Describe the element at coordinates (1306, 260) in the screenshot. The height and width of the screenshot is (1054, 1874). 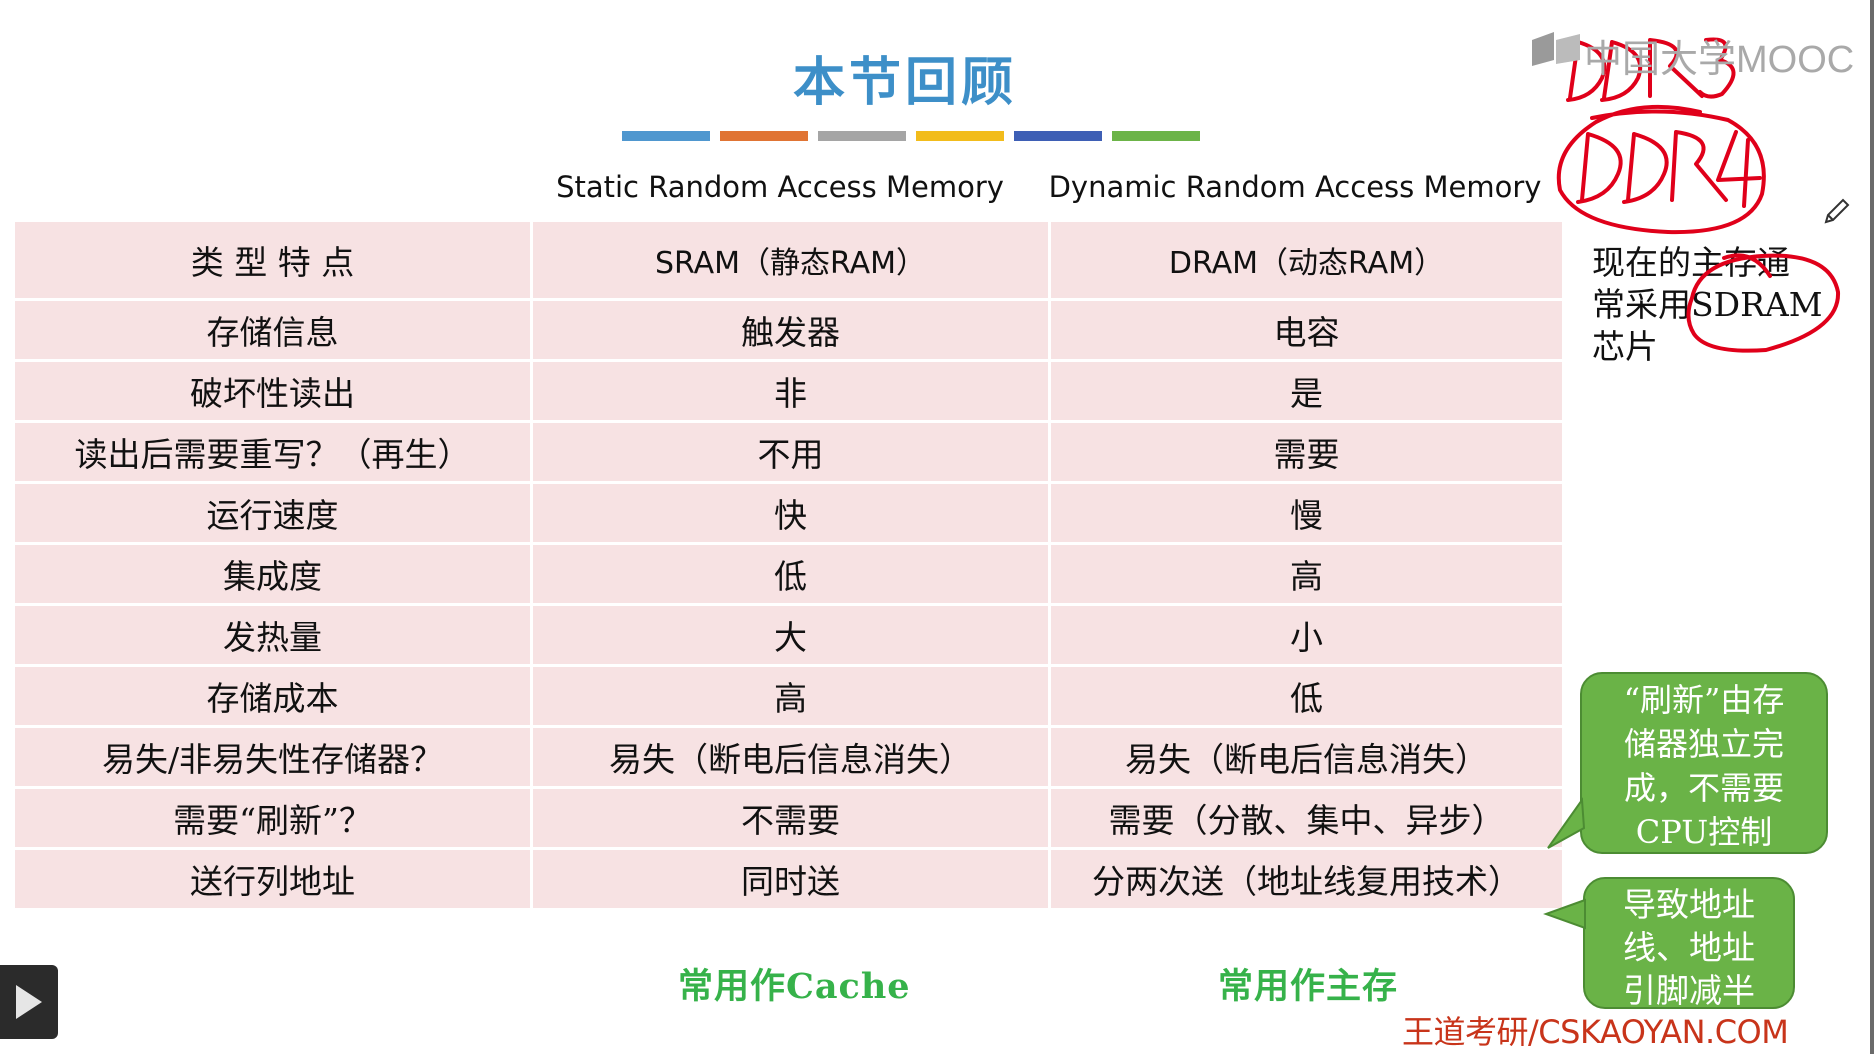
I see `header-cell-dram: DRAM（动态RAM）` at that location.